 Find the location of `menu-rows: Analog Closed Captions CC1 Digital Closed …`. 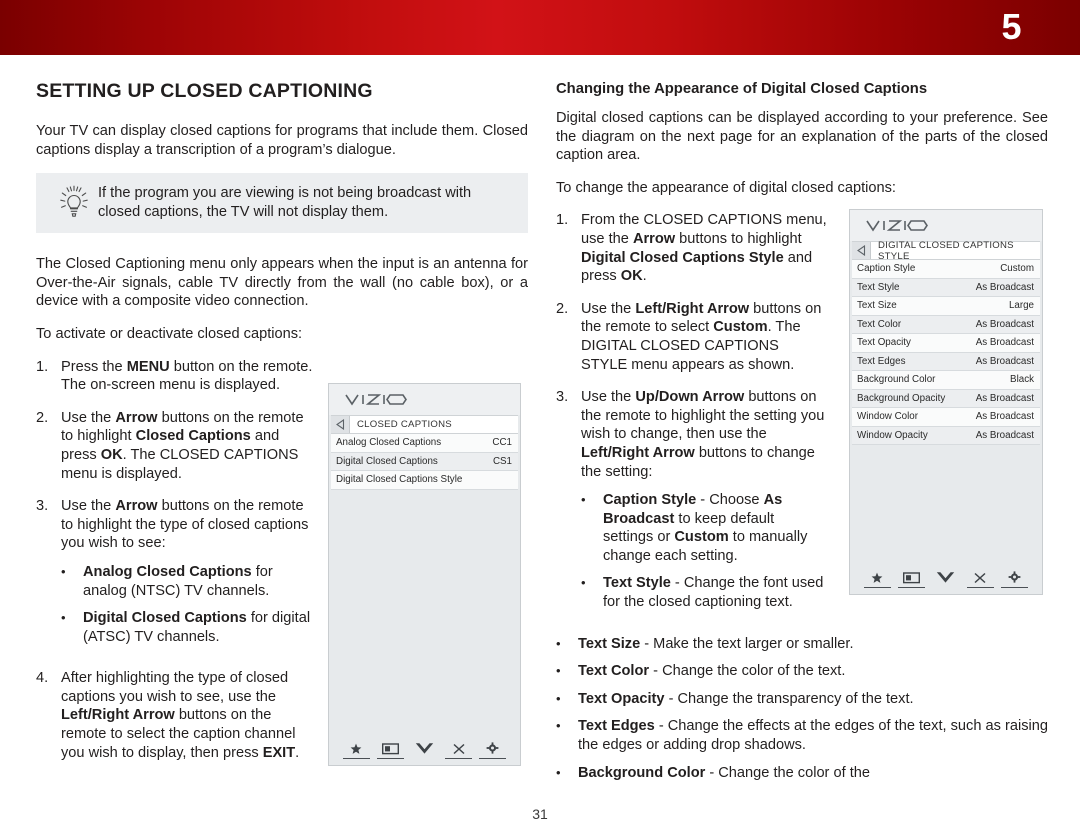

menu-rows: Analog Closed Captions CC1 Digital Closed … is located at coordinates (424, 462).